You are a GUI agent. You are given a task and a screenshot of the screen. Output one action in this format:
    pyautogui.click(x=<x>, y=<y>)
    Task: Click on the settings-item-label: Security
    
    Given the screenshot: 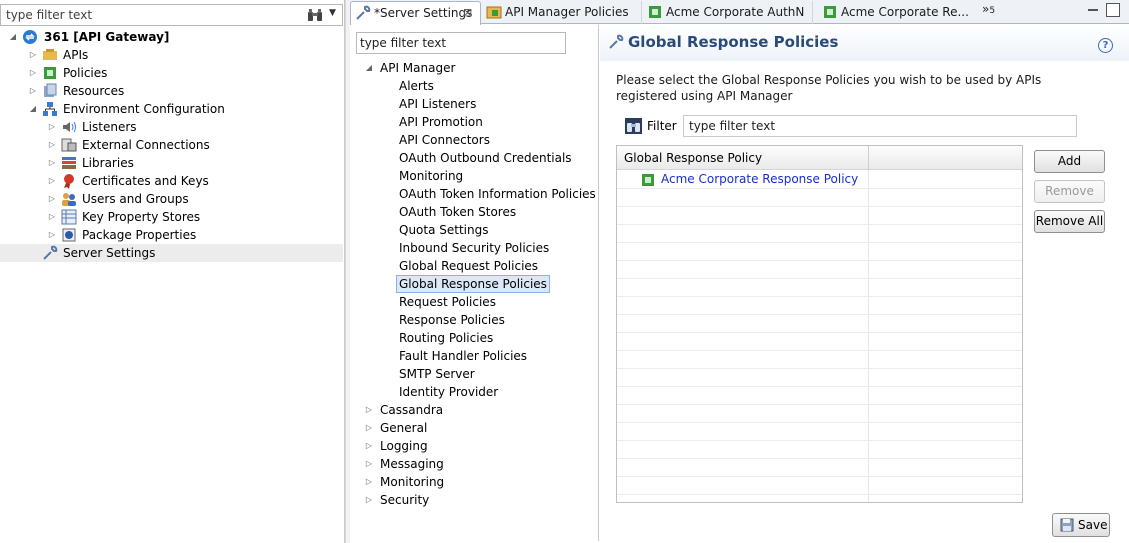 What is the action you would take?
    pyautogui.click(x=405, y=500)
    